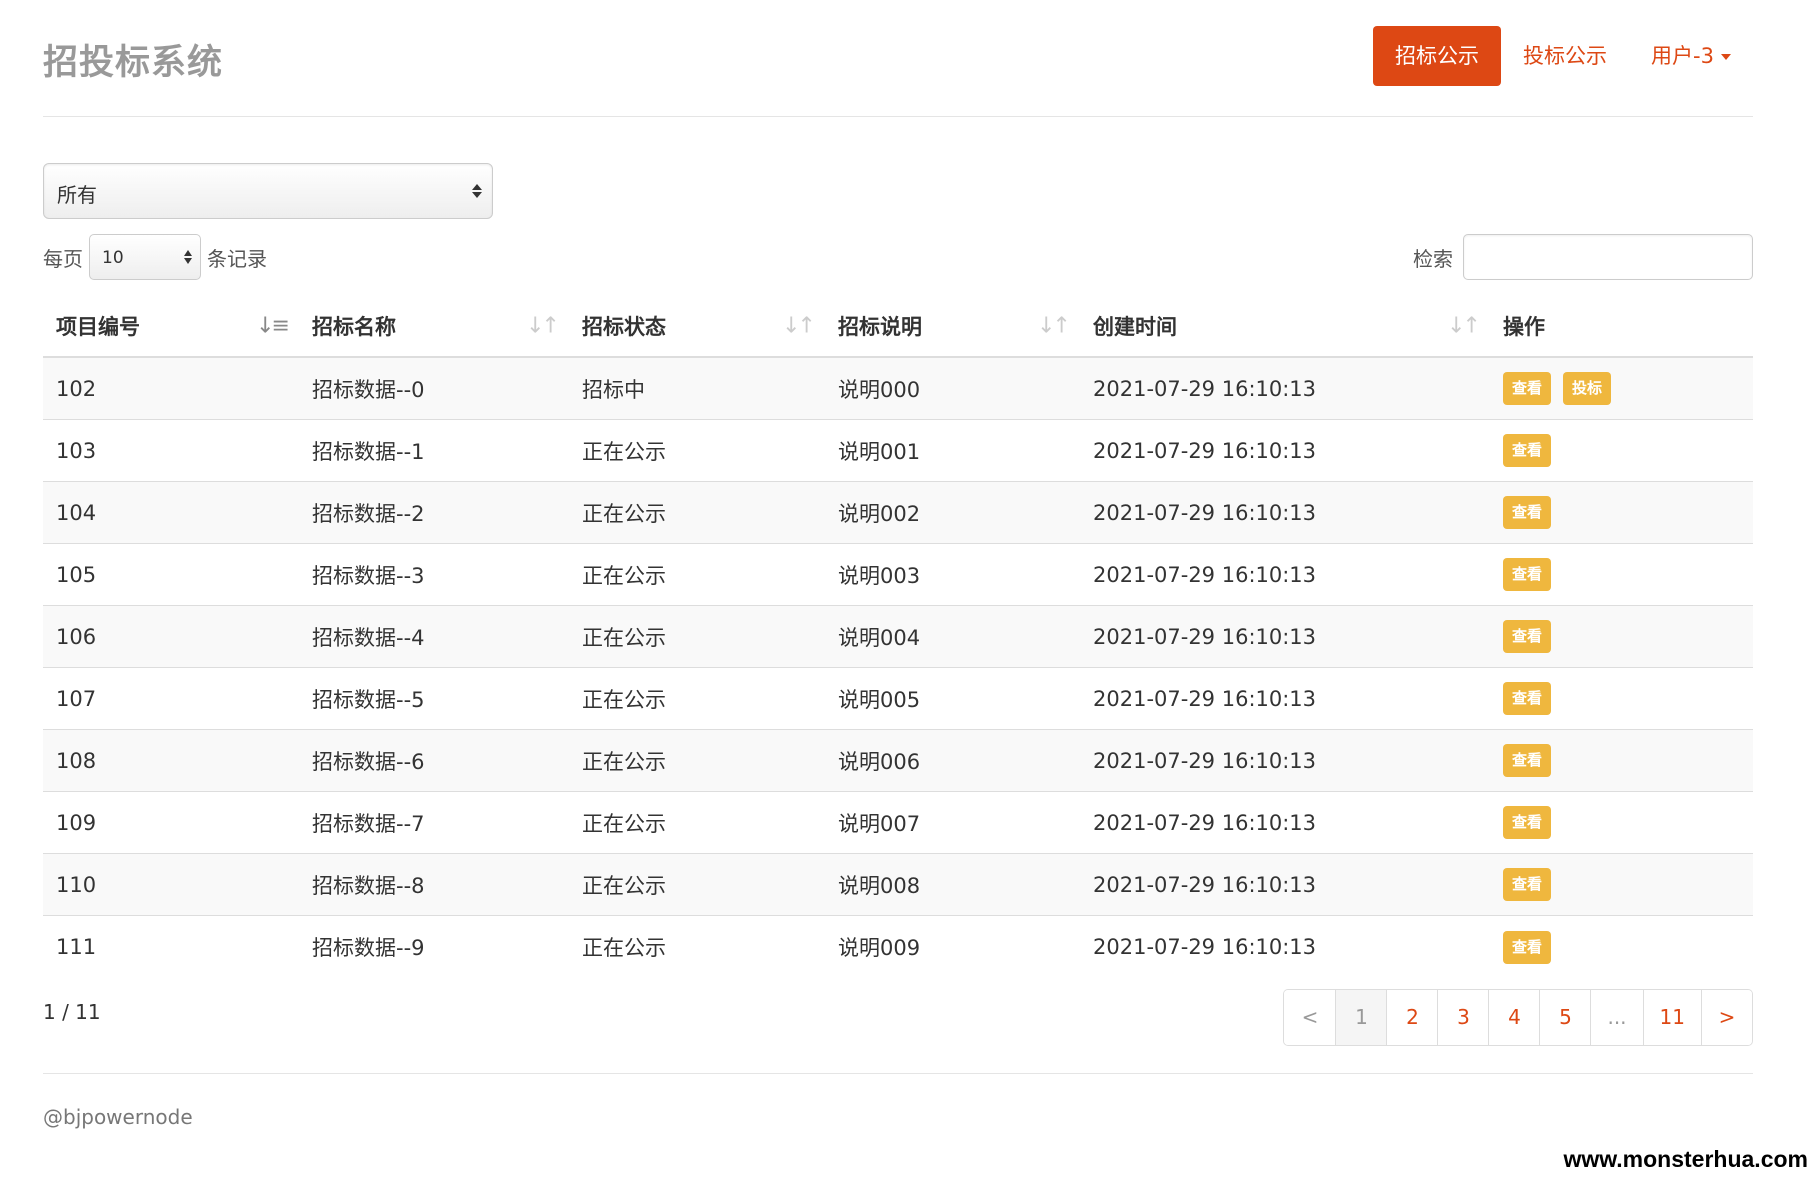  I want to click on page-button-2: 2, so click(1412, 1017).